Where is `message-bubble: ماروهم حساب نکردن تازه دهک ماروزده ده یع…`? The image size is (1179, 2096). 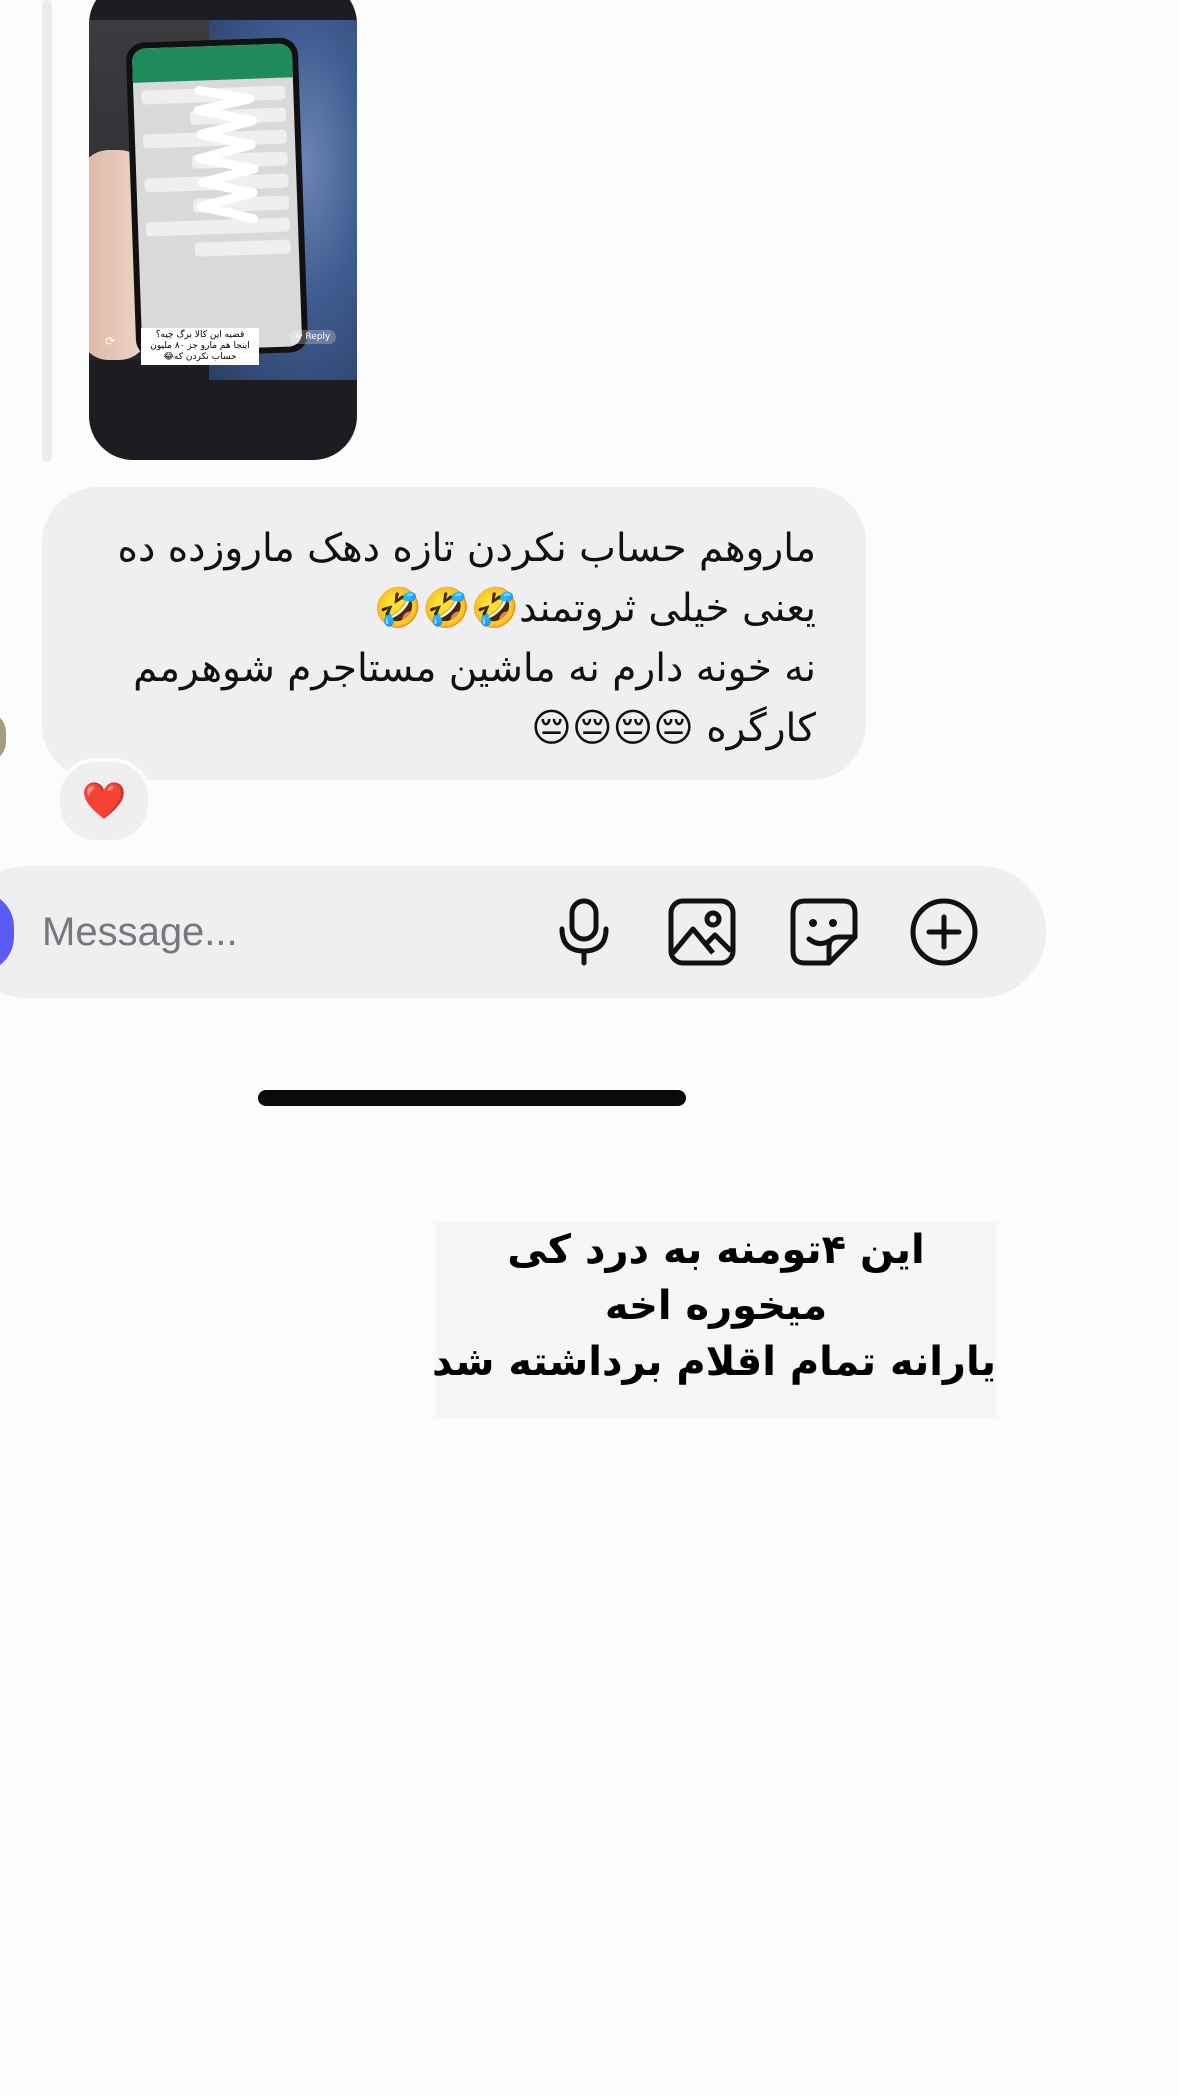
message-bubble: ماروهم حساب نکردن تازه دهک ماروزده ده یع… is located at coordinates (454, 633).